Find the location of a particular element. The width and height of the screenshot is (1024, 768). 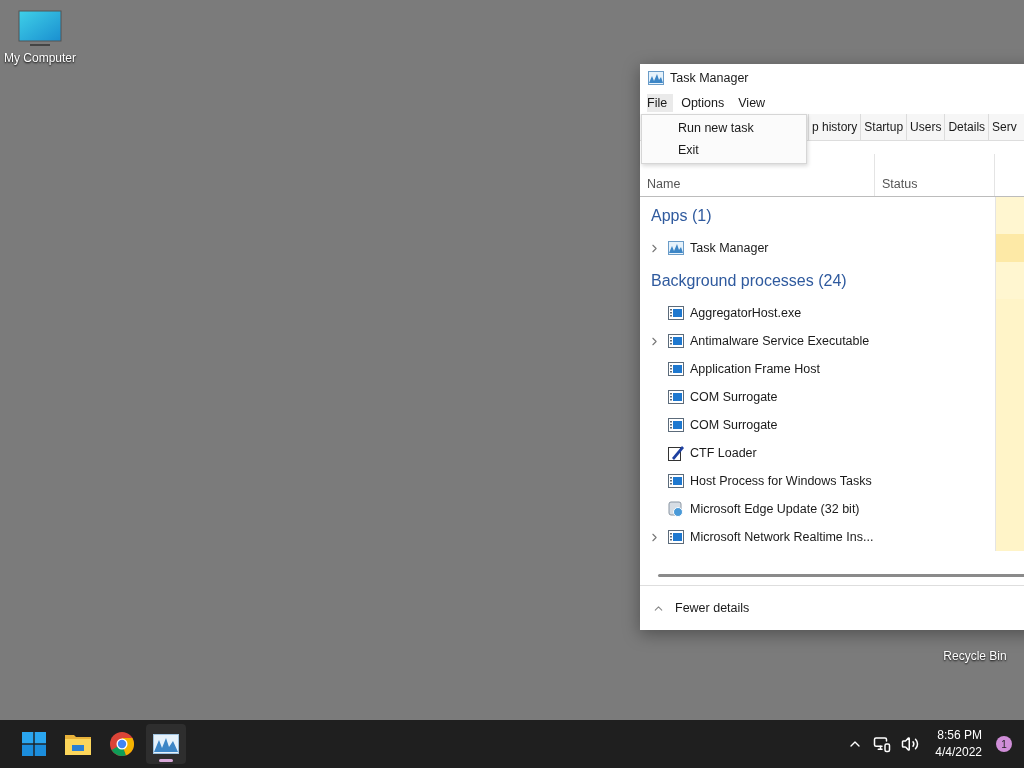

active-indicator is located at coordinates (166, 760).